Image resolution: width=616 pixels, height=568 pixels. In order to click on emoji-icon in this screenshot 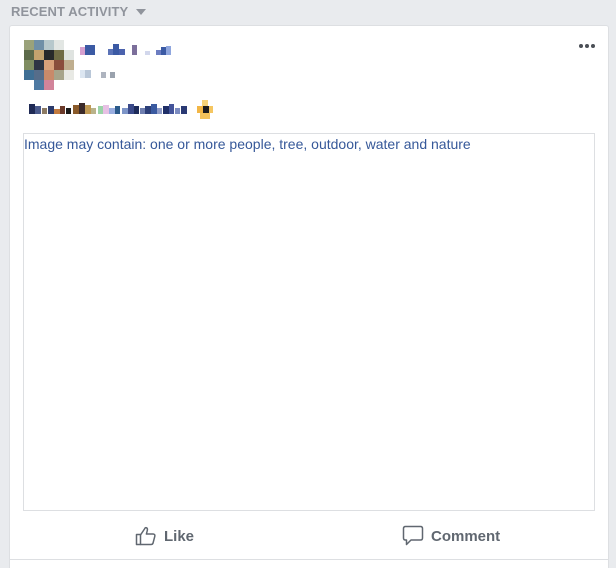, I will do `click(205, 110)`.